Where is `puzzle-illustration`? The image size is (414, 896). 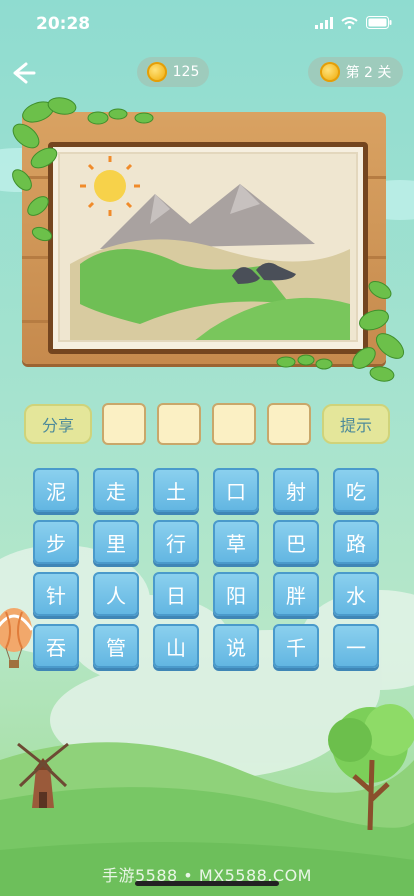 puzzle-illustration is located at coordinates (208, 247).